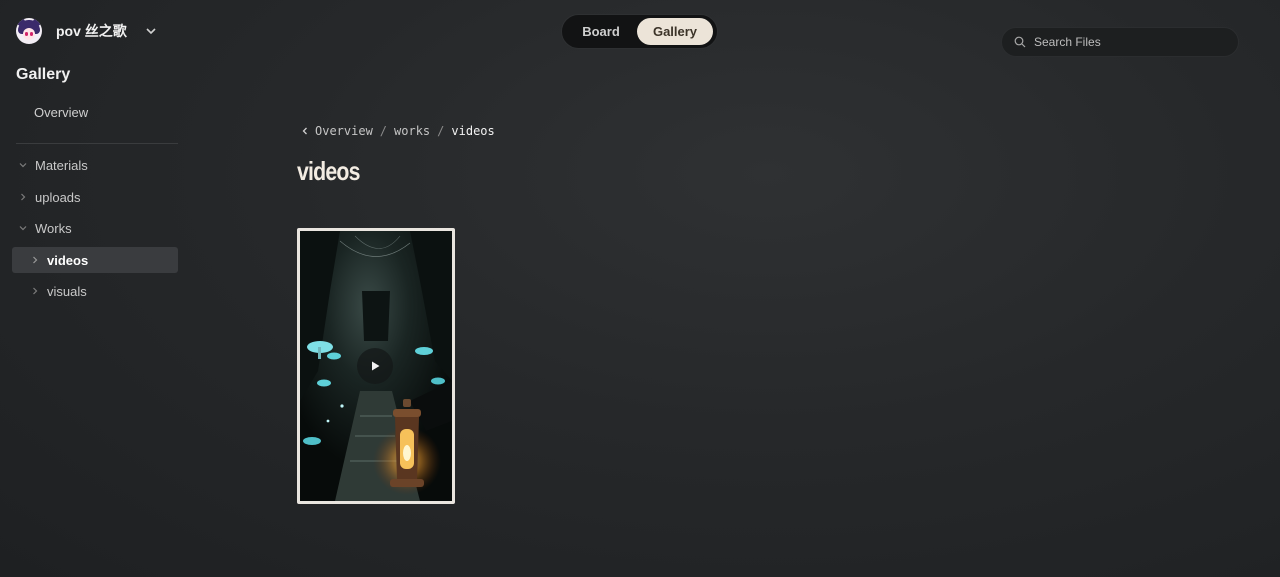 Image resolution: width=1280 pixels, height=577 pixels. Describe the element at coordinates (91, 31) in the screenshot. I see `workspace-name: pov 丝之歌` at that location.